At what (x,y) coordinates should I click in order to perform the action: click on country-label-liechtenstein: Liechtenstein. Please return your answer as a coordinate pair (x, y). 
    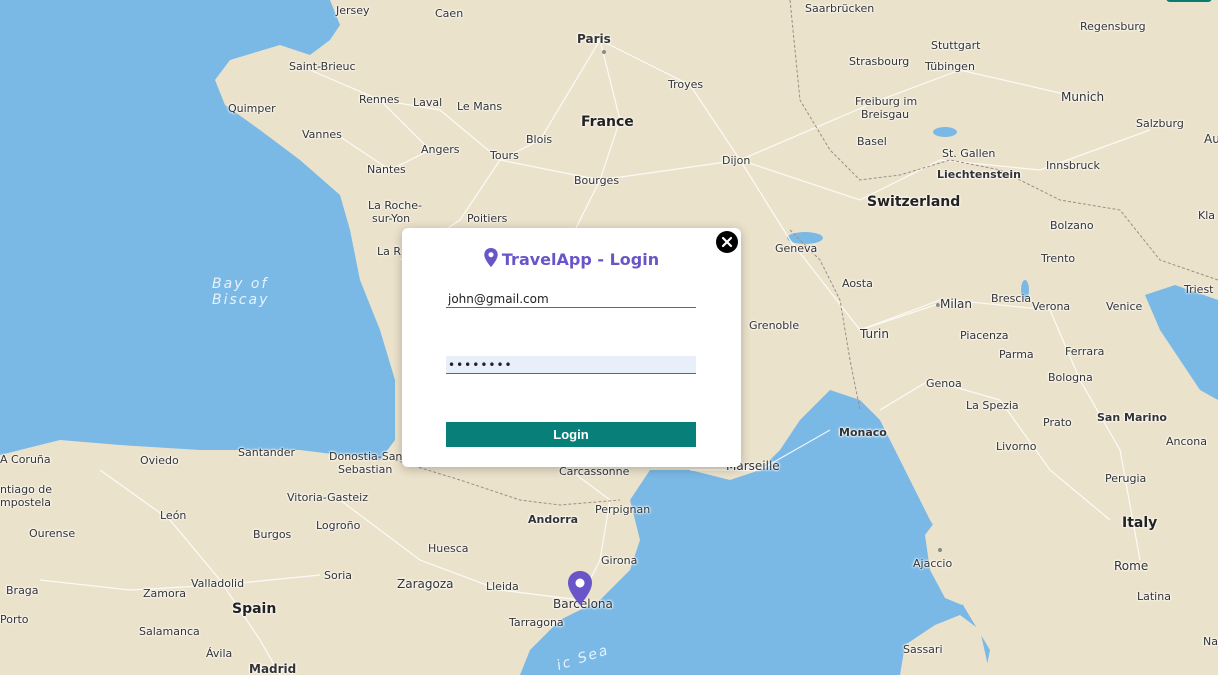
    Looking at the image, I should click on (979, 174).